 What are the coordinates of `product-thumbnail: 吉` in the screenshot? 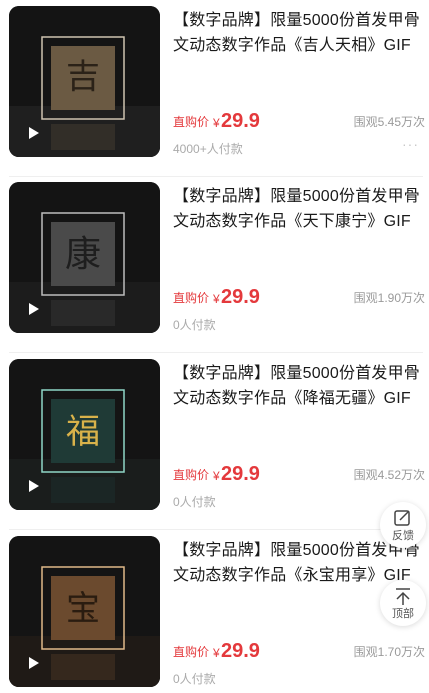 It's located at (84, 81).